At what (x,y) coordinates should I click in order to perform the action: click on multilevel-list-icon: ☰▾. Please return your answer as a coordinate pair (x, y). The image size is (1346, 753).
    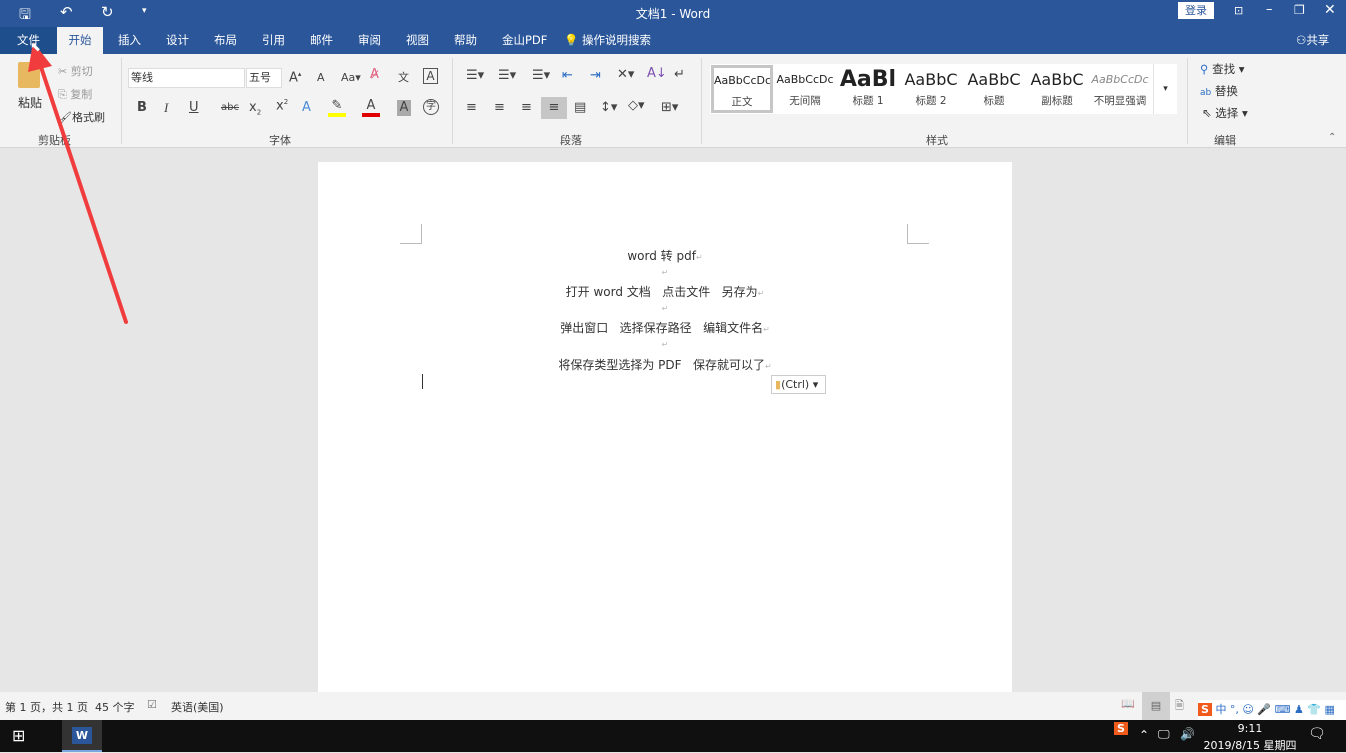
    Looking at the image, I should click on (541, 75).